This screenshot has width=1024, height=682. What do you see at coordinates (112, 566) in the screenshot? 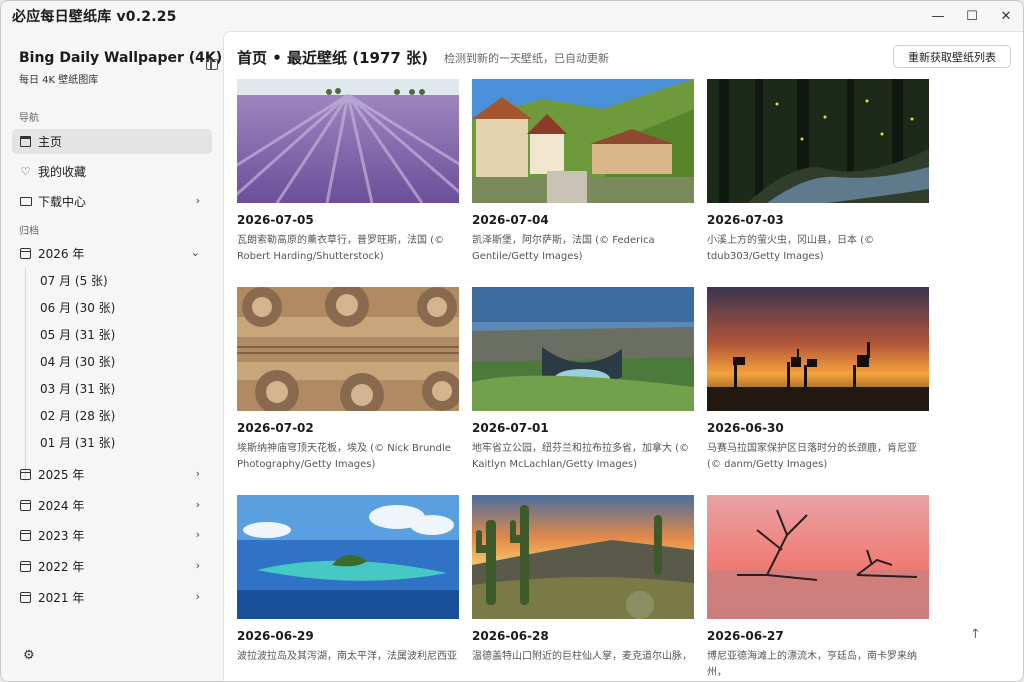
I see `year-item-2022: 2022 年 ›` at bounding box center [112, 566].